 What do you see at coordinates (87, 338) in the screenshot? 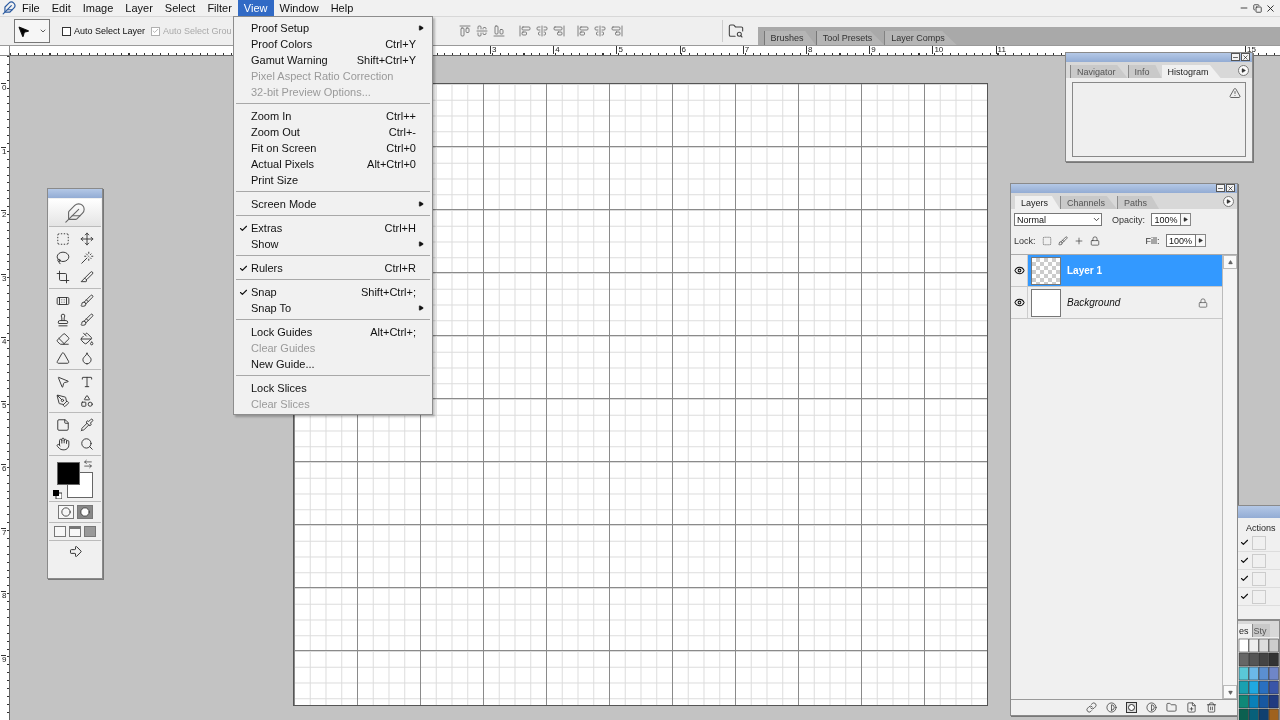
I see `paint-bucket-icon` at bounding box center [87, 338].